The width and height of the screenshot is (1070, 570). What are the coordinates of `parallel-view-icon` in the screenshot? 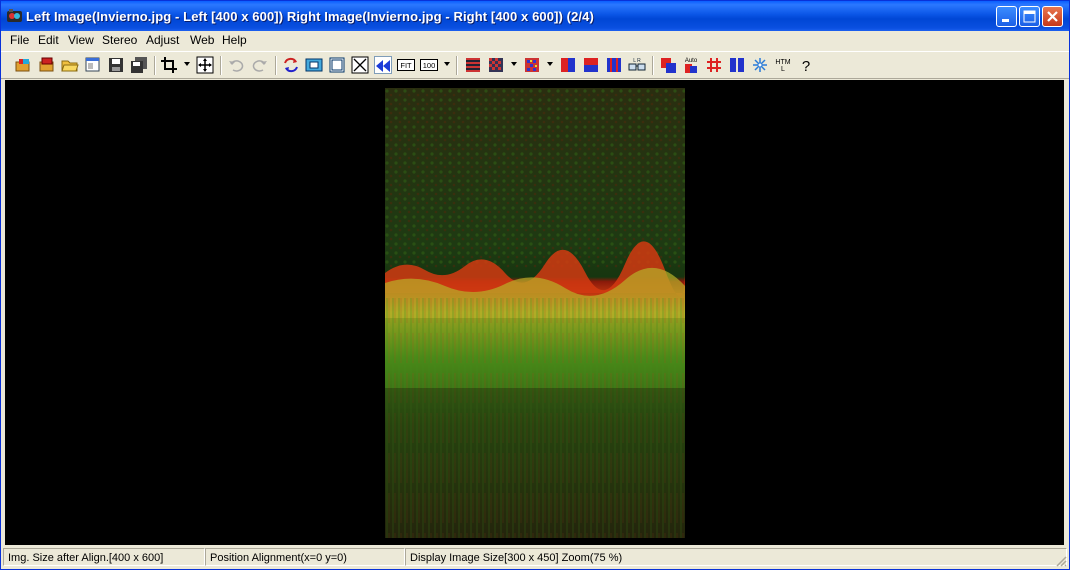 It's located at (737, 65).